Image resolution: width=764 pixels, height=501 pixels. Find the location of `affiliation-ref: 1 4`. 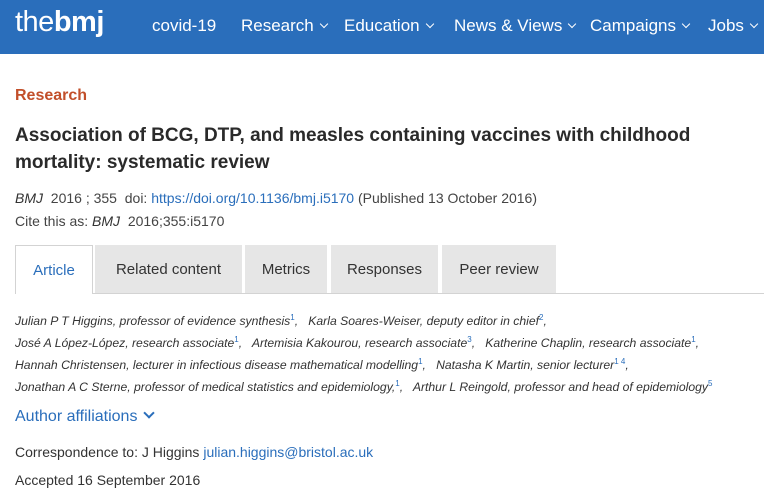

affiliation-ref: 1 4 is located at coordinates (619, 361).